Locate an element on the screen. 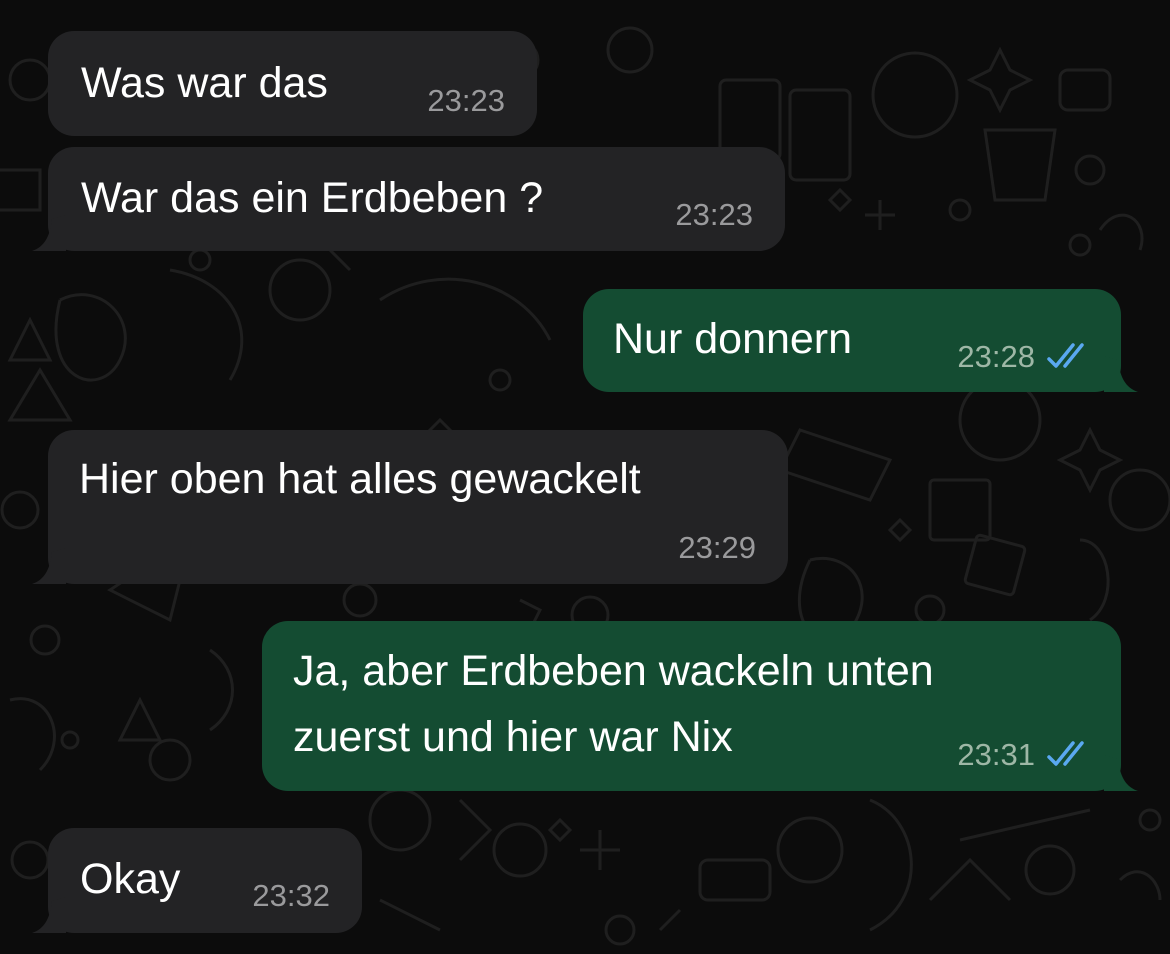 The width and height of the screenshot is (1170, 954). message-text: Nur donnern is located at coordinates (733, 339).